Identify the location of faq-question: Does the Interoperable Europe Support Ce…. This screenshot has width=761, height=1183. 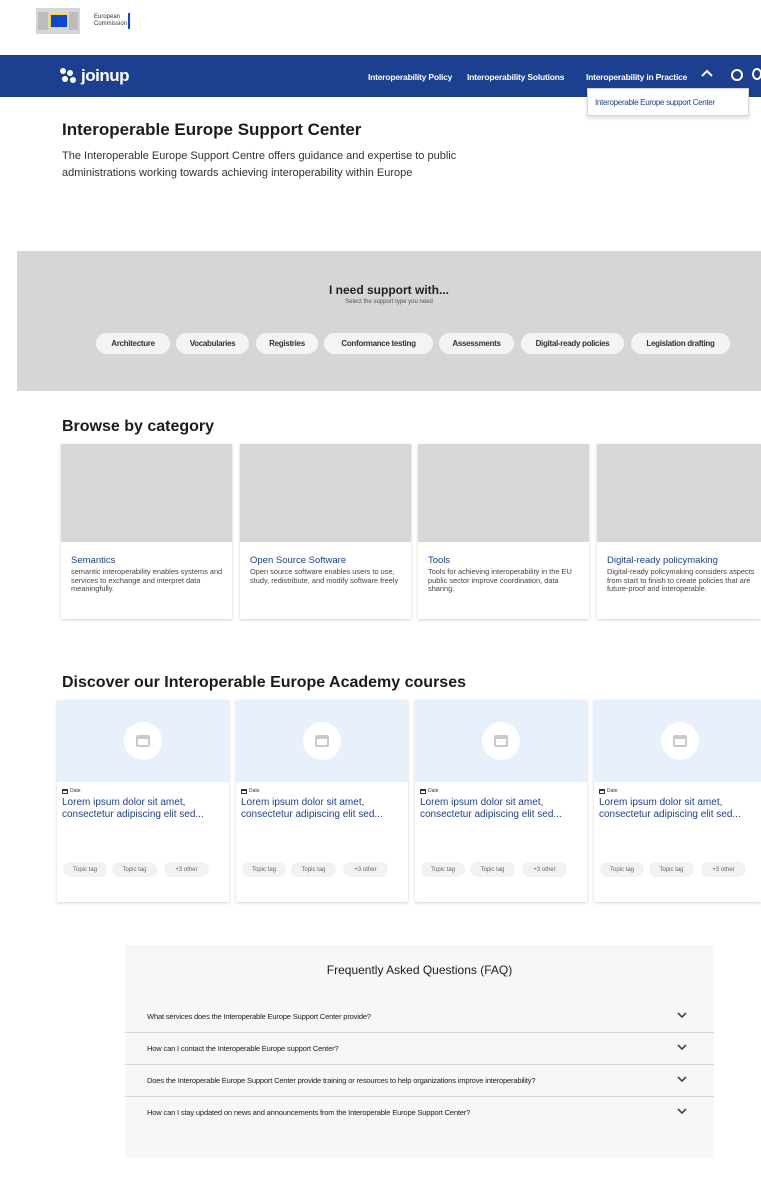
(341, 1080).